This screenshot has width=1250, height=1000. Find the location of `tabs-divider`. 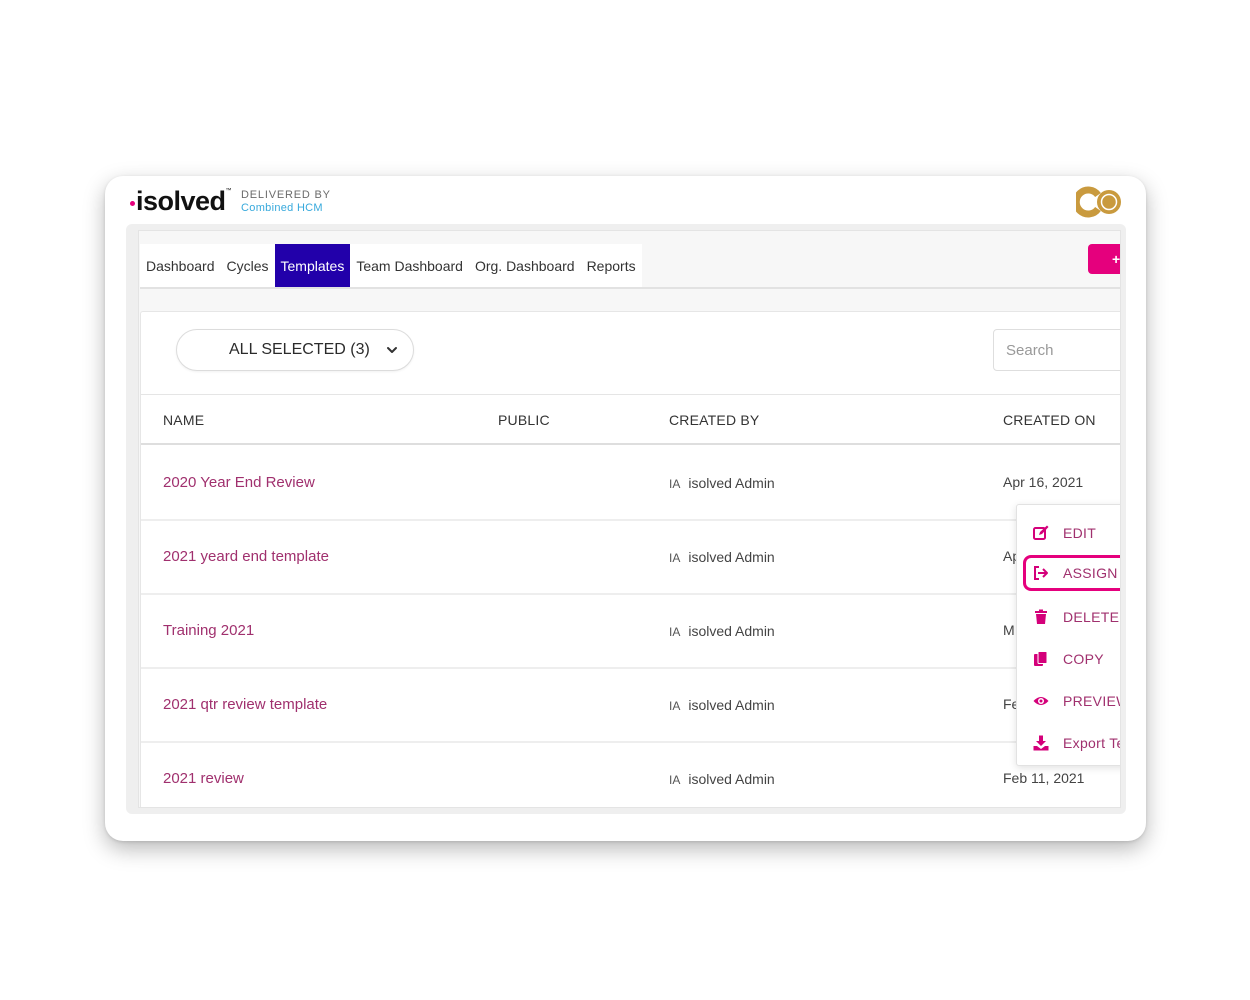

tabs-divider is located at coordinates (630, 288).